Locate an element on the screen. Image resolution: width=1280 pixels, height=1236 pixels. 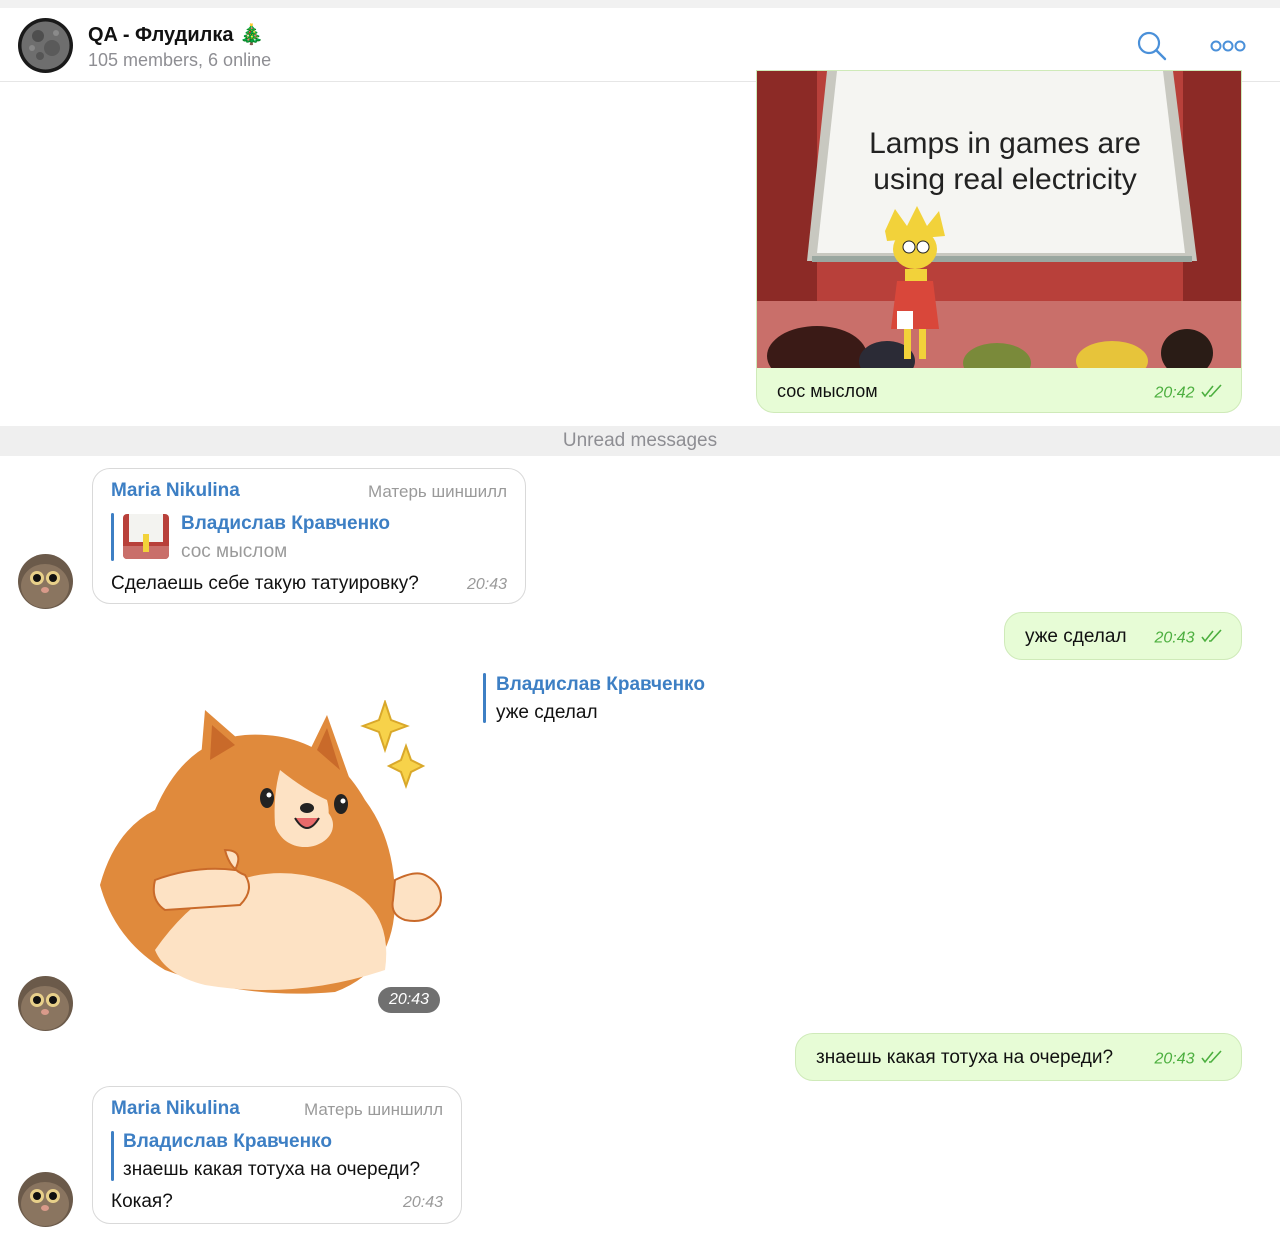
message-text: уже сделал is located at coordinates (1076, 636).